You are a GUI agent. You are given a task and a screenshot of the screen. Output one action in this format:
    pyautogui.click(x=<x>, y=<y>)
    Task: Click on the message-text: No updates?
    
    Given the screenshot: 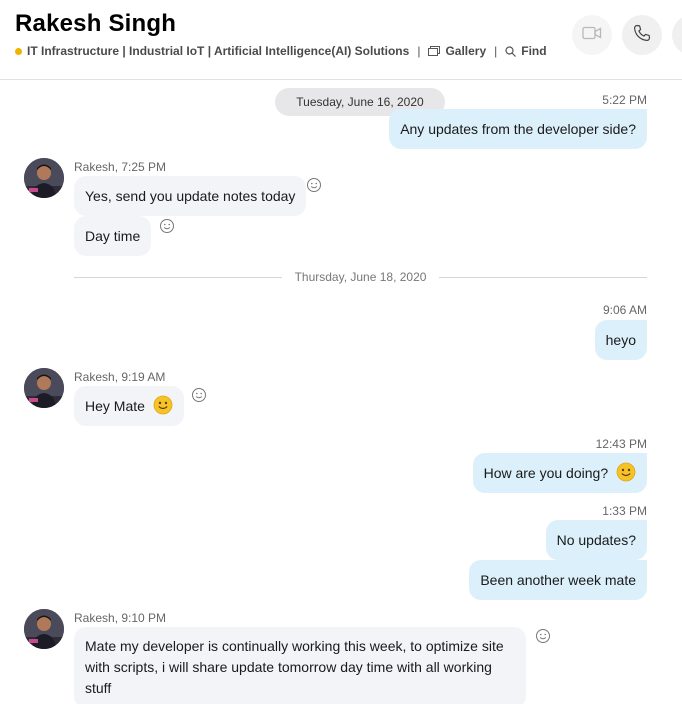 What is the action you would take?
    pyautogui.click(x=596, y=540)
    